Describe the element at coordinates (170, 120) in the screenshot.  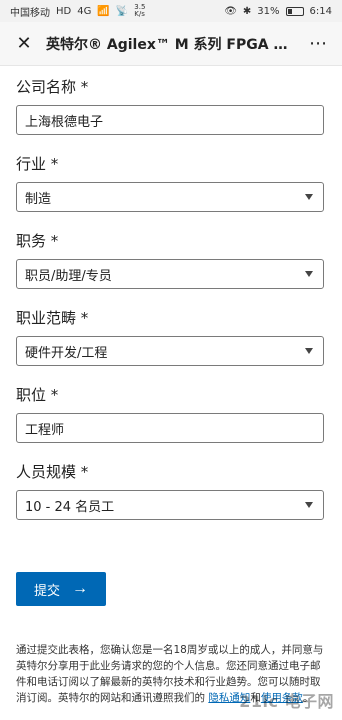
I see `company-input: 上海根德电子` at that location.